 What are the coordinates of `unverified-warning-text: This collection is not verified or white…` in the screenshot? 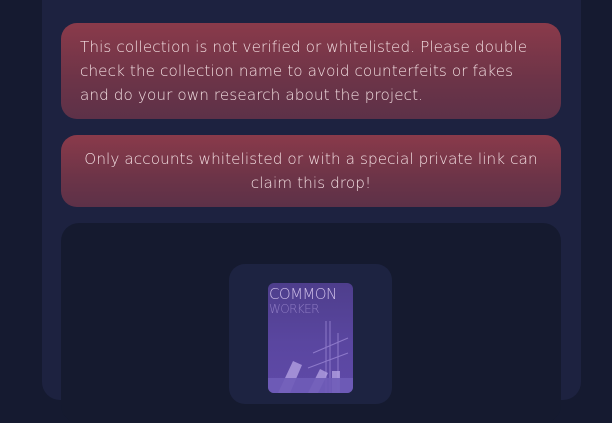 It's located at (304, 71).